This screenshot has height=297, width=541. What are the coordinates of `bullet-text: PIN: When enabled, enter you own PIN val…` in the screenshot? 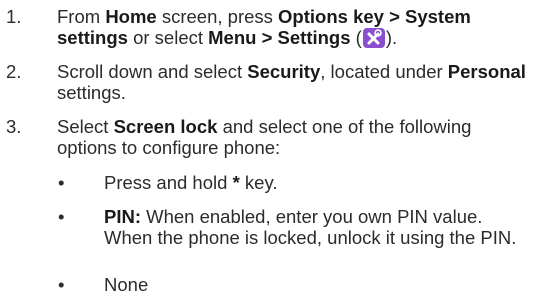 It's located at (310, 227).